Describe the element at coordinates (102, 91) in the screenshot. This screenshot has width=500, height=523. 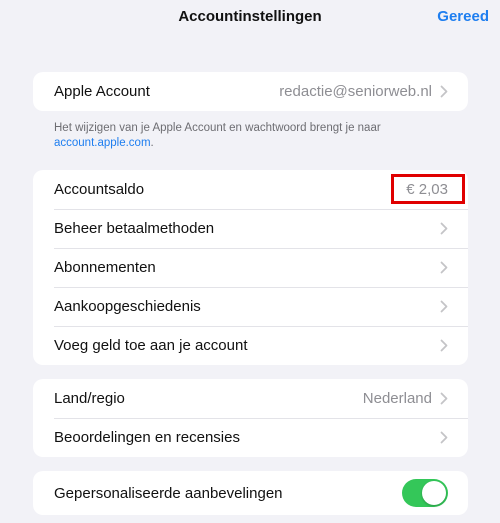
I see `apple-account-label: Apple Account` at that location.